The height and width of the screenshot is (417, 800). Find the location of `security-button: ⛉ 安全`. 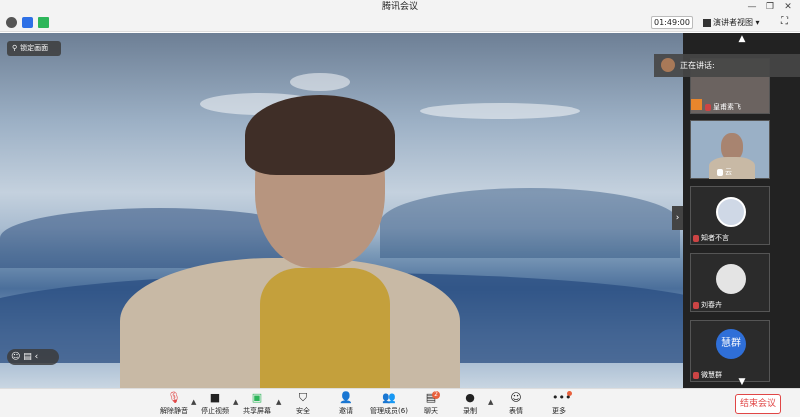

security-button: ⛉ 安全 is located at coordinates (303, 404).